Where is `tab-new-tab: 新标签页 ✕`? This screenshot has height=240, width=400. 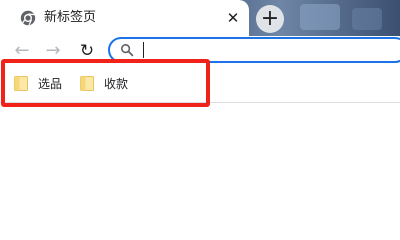
tab-new-tab: 新标签页 ✕ is located at coordinates (124, 18).